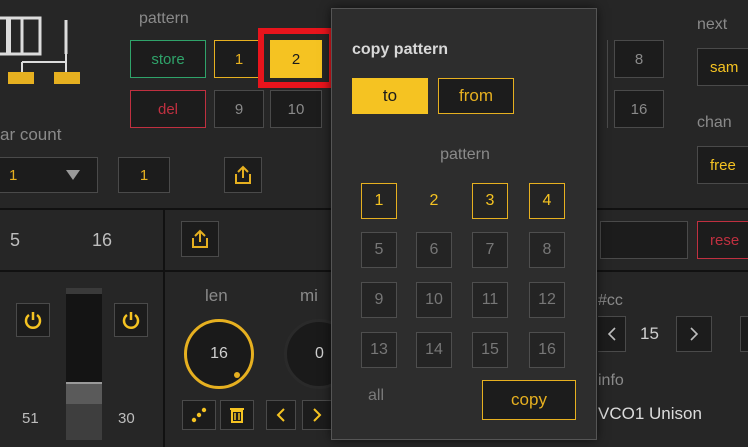 The height and width of the screenshot is (447, 748). I want to click on len-knob: 16, so click(219, 354).